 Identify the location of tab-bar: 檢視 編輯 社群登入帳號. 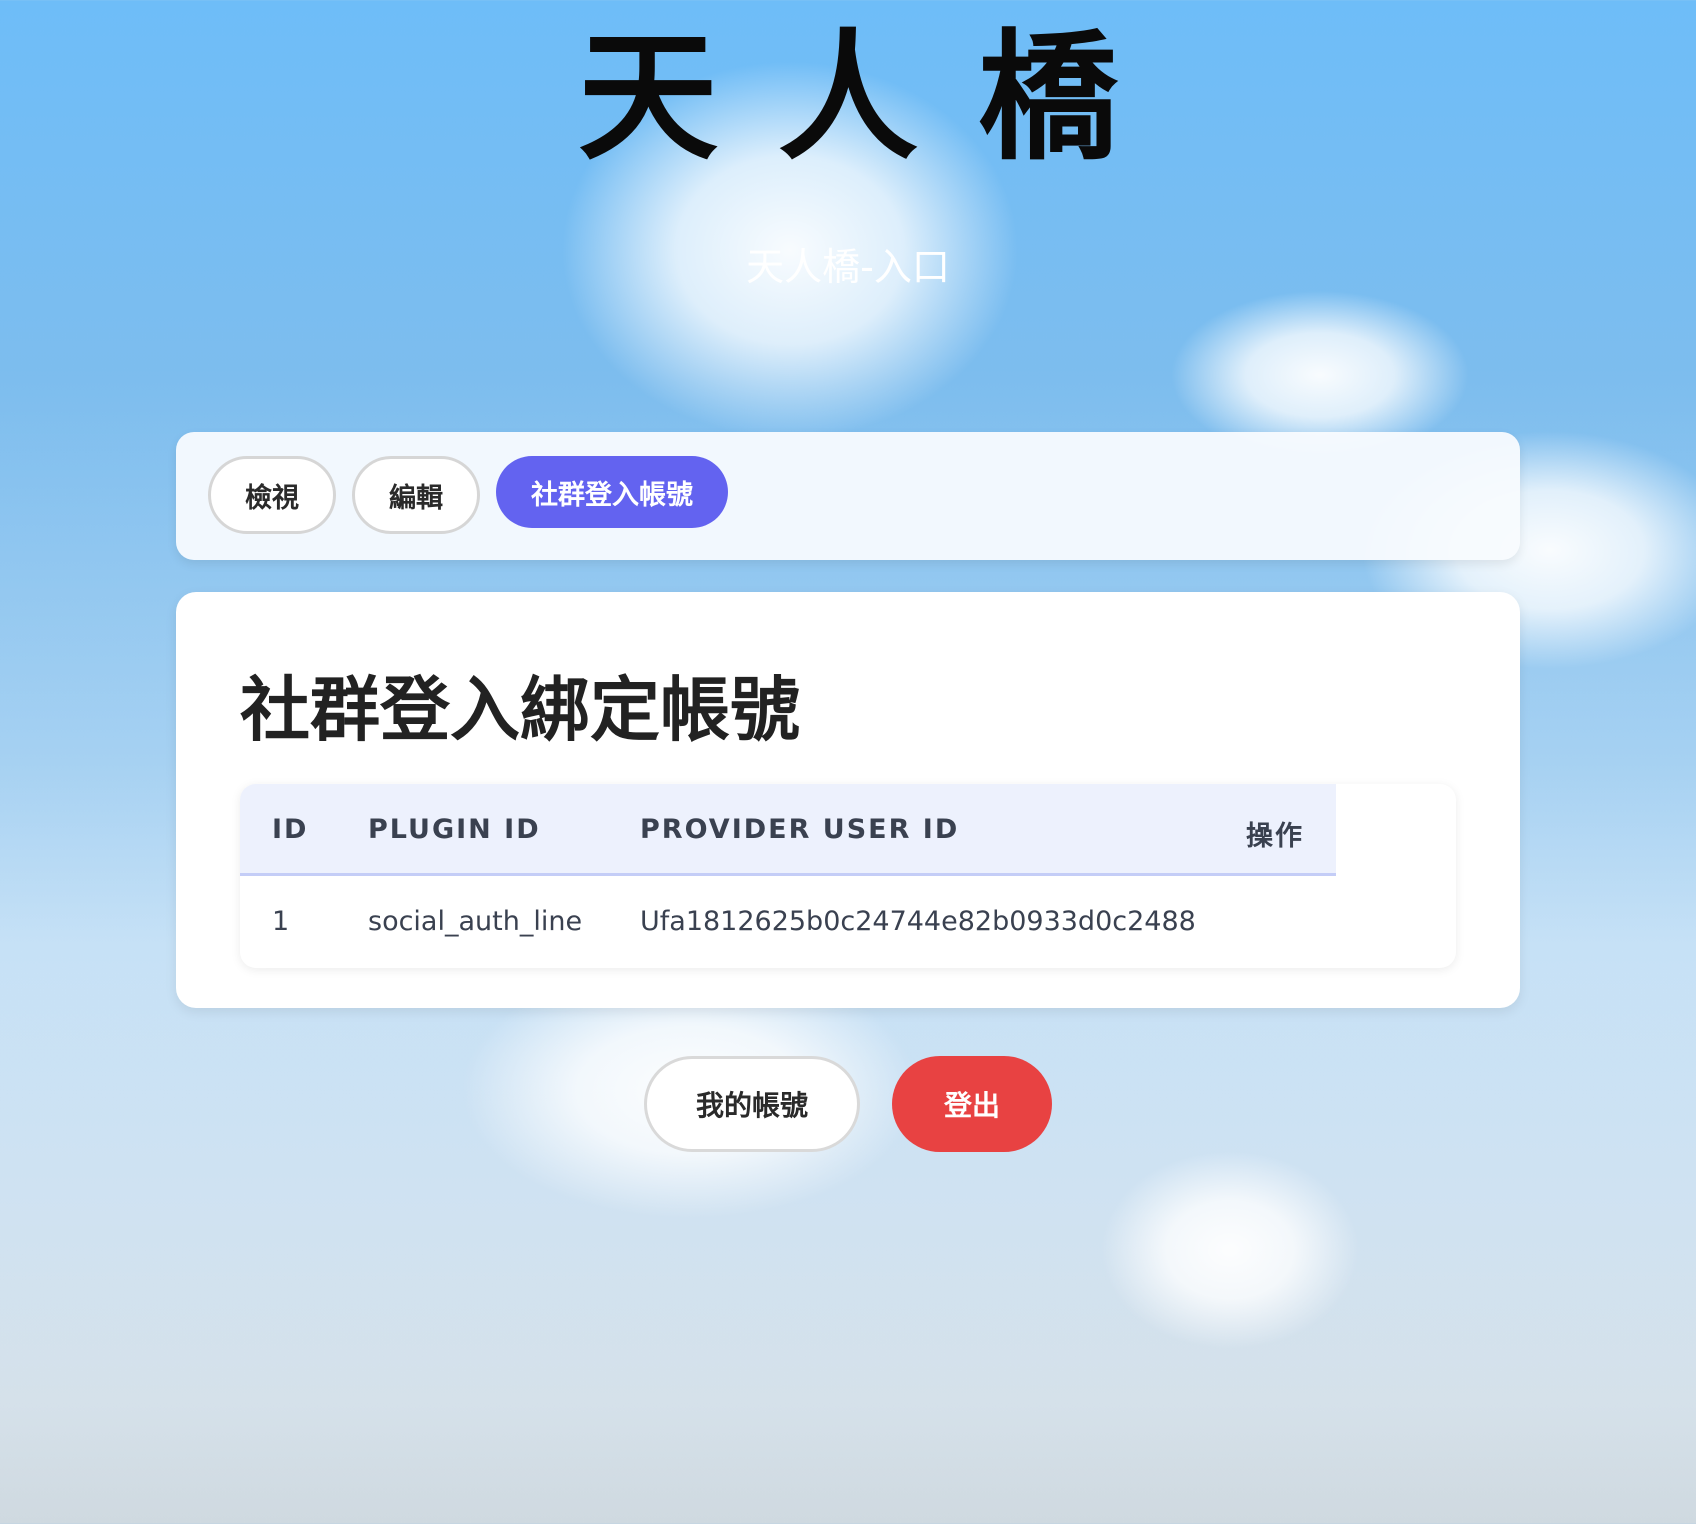
(848, 496).